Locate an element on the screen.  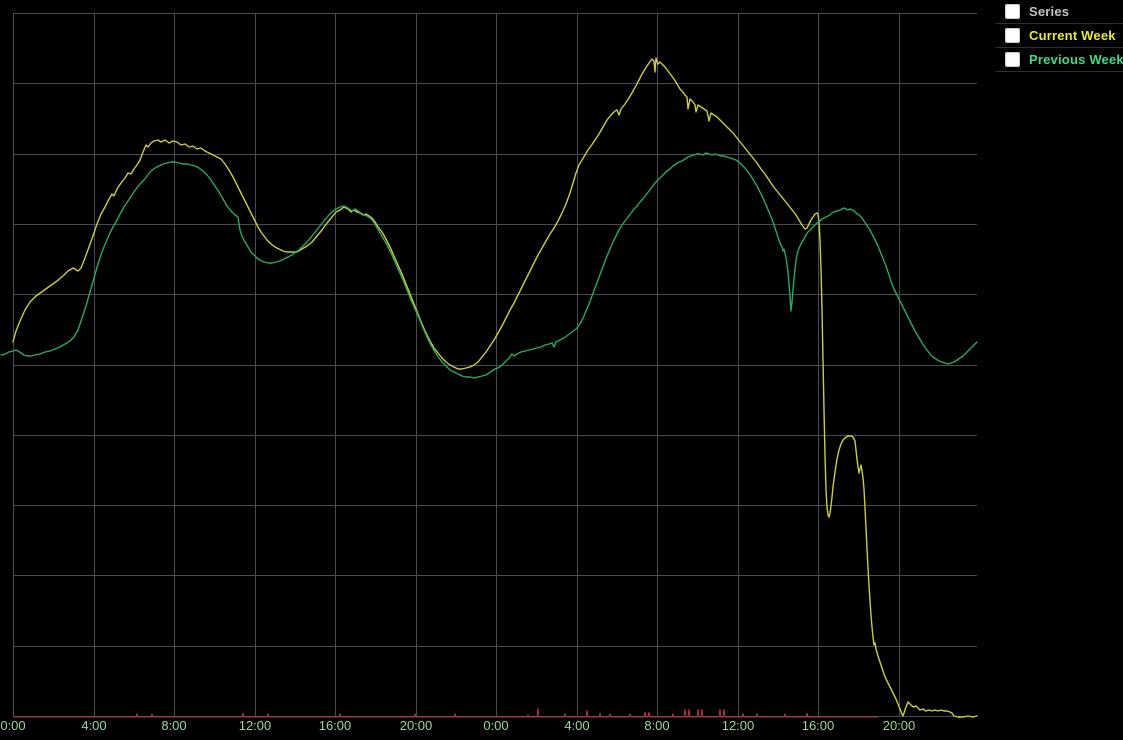
series-line-events is located at coordinates (445, 712).